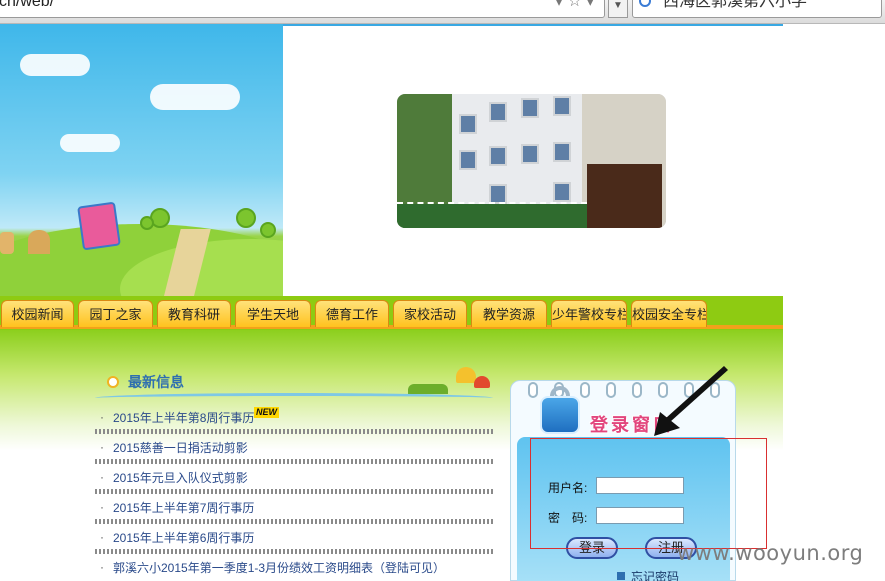  Describe the element at coordinates (574, 5) in the screenshot. I see `bookmark-star-icon: ▾ ☆ ▾` at that location.